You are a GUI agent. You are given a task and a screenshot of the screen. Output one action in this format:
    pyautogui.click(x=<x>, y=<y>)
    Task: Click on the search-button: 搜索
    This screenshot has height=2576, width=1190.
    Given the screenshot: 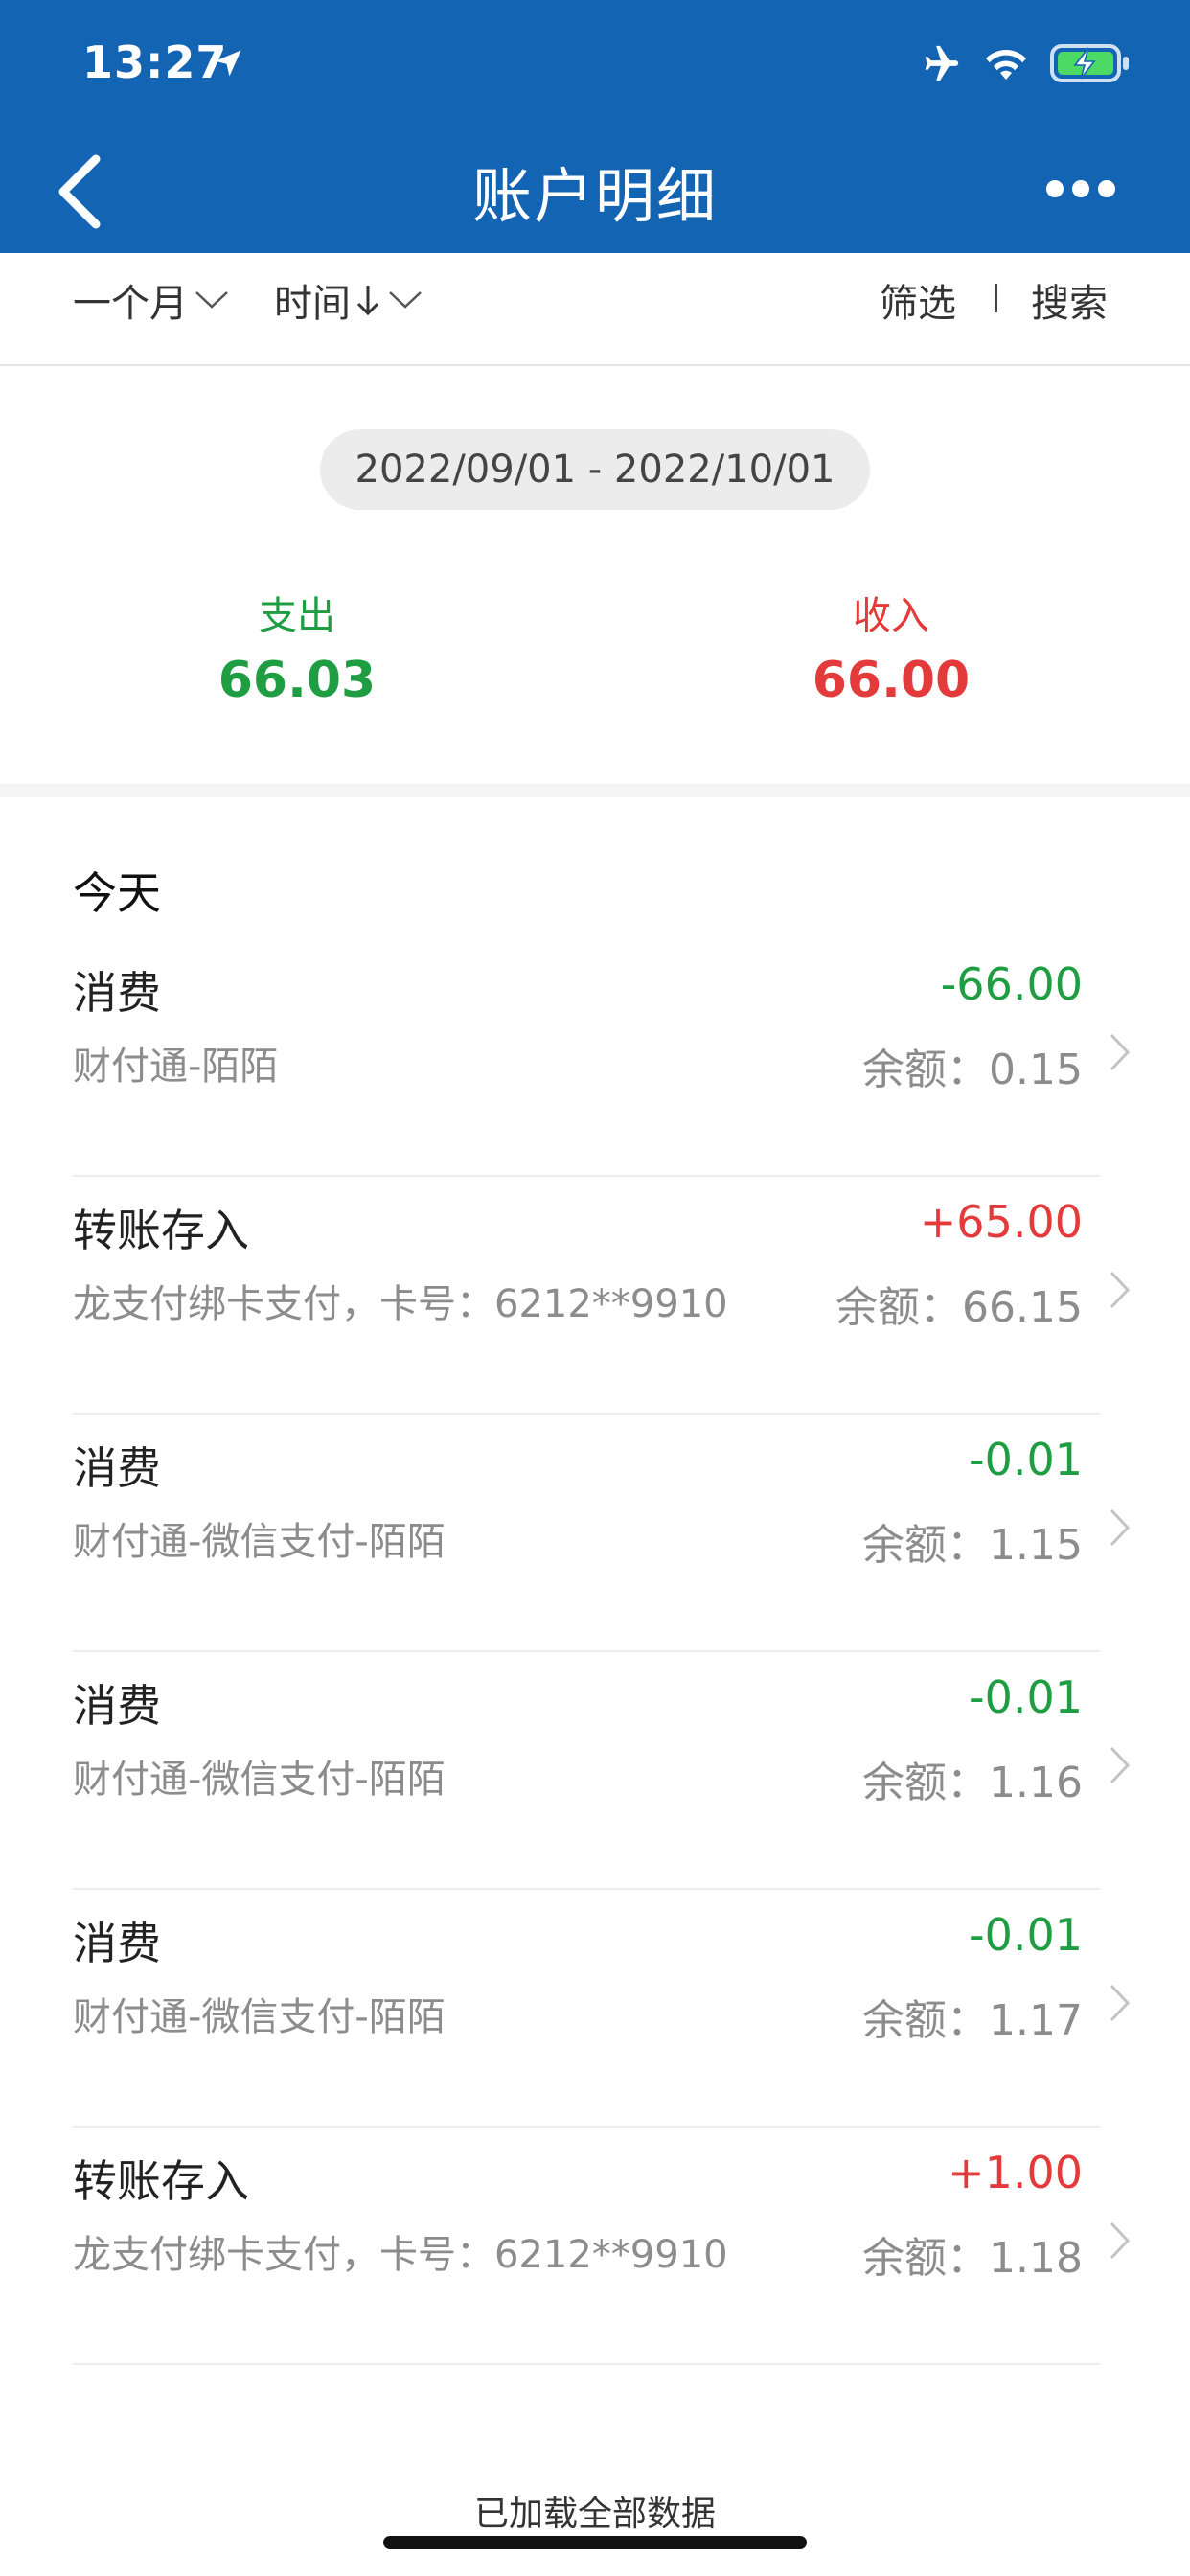 What is the action you would take?
    pyautogui.click(x=1070, y=300)
    